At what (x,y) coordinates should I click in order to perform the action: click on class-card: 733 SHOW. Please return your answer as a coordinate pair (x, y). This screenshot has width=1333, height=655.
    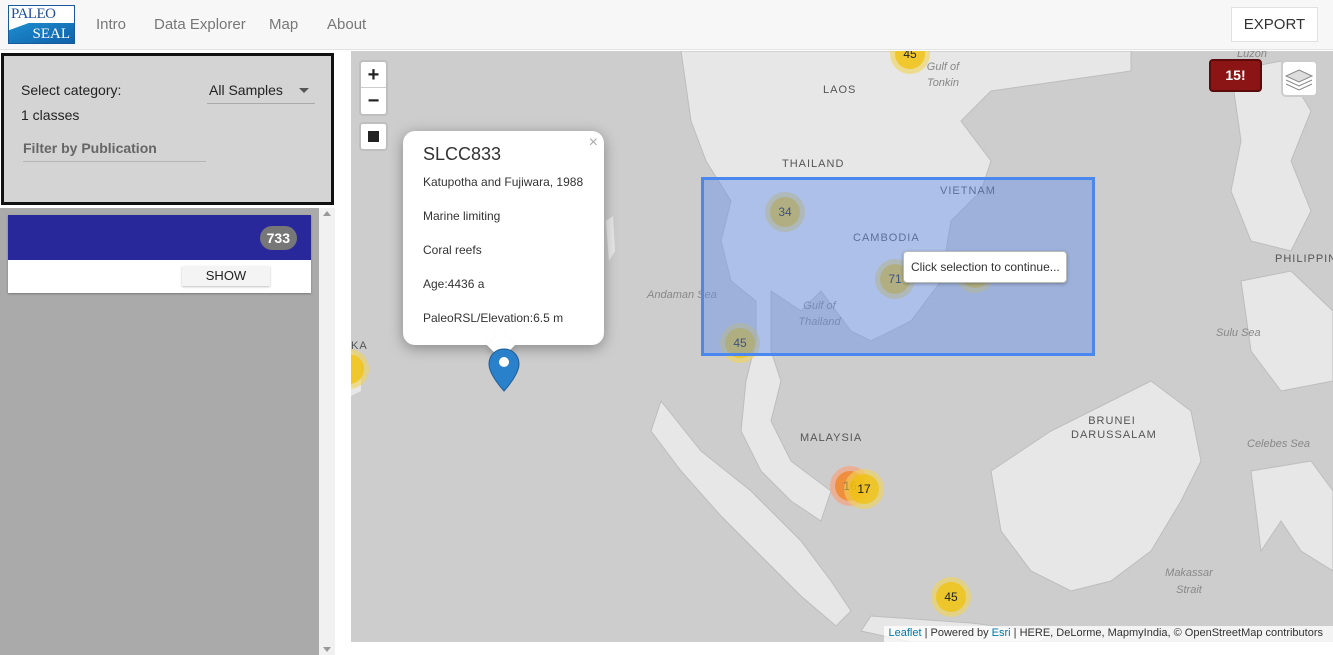
    Looking at the image, I should click on (159, 254).